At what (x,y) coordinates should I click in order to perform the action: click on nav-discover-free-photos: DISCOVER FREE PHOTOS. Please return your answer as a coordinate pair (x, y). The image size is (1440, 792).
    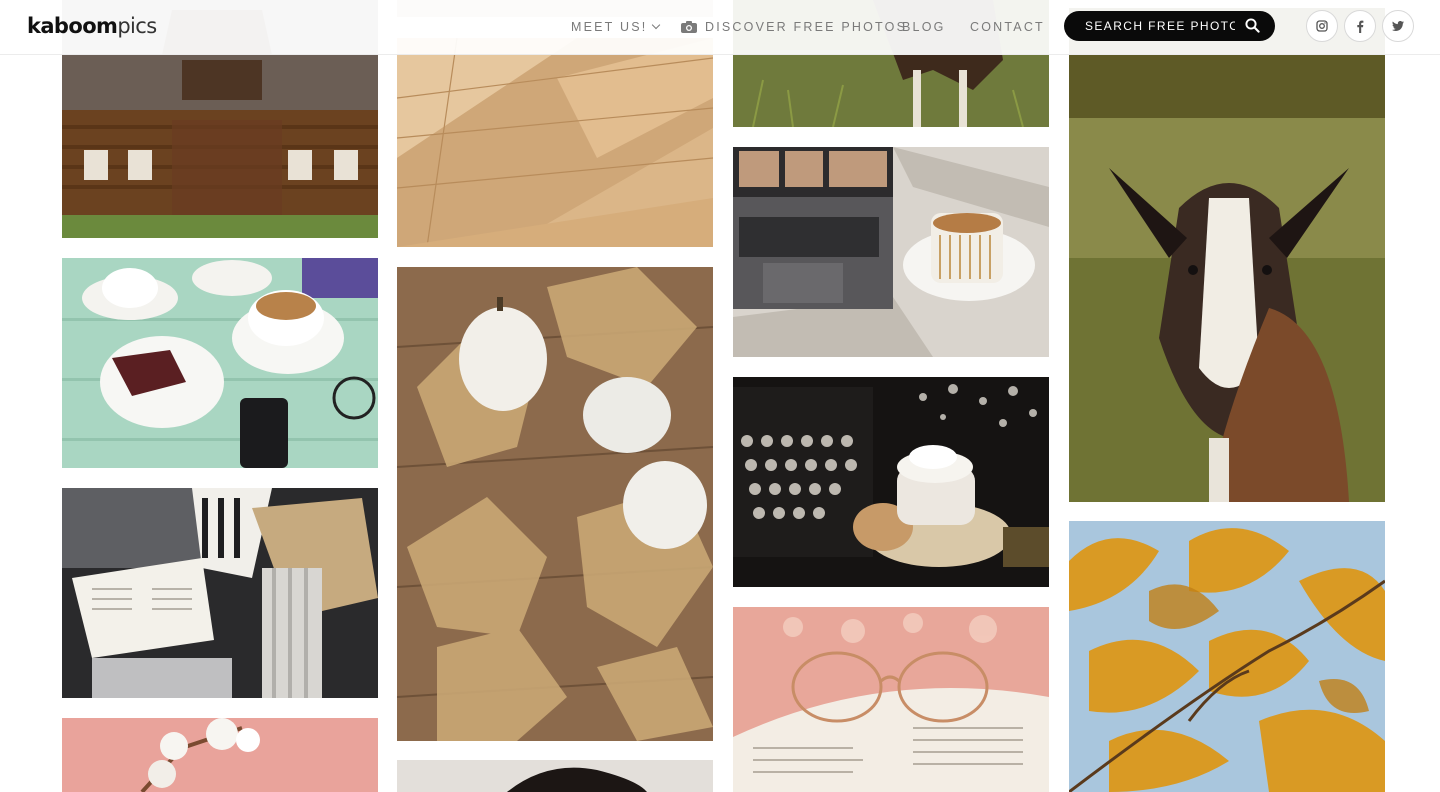
    Looking at the image, I should click on (794, 27).